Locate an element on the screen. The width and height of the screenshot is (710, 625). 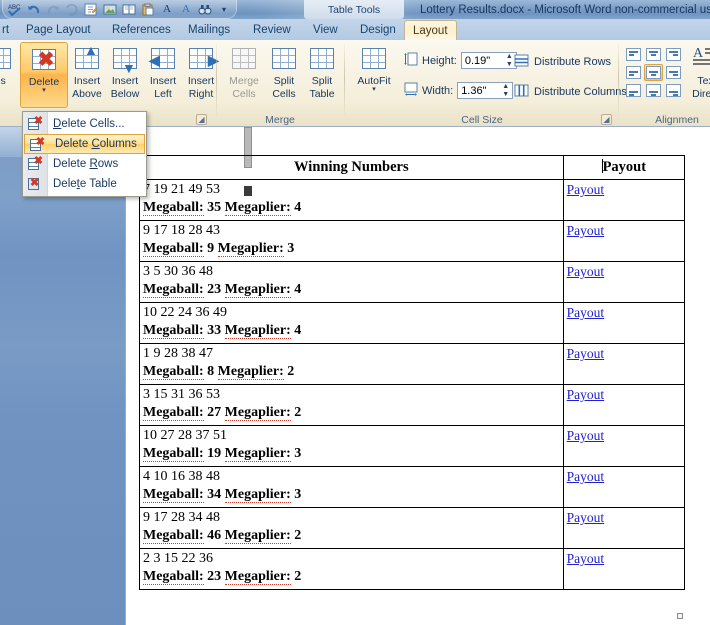
tab-review: Review is located at coordinates (272, 30).